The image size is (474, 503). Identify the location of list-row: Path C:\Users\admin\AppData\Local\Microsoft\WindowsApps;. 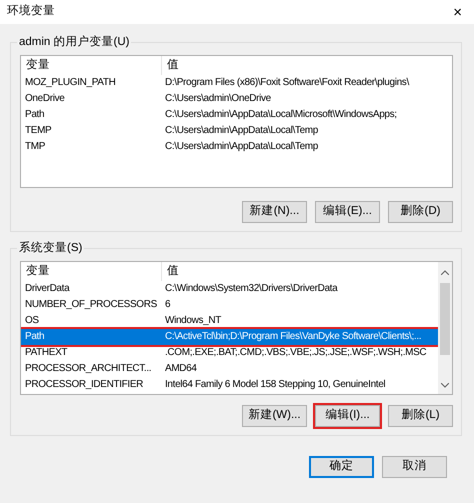
(236, 115).